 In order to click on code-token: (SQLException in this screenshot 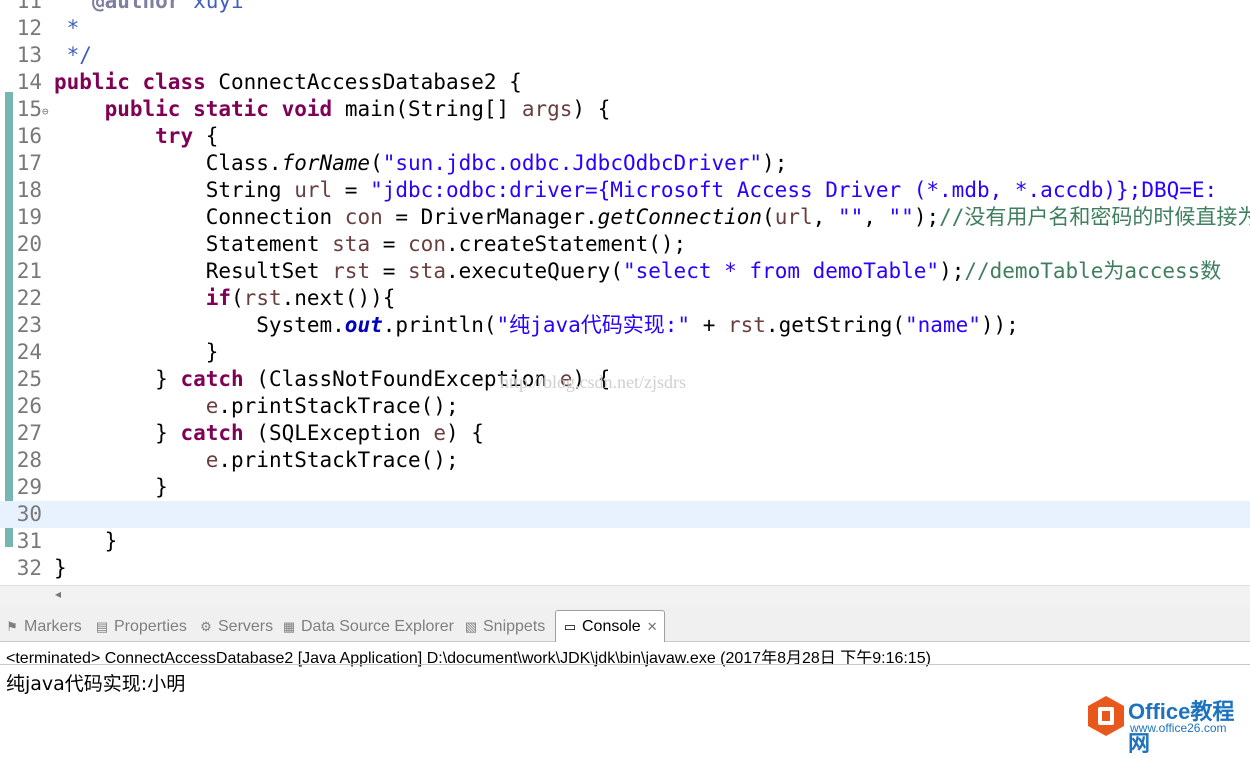, I will do `click(338, 433)`.